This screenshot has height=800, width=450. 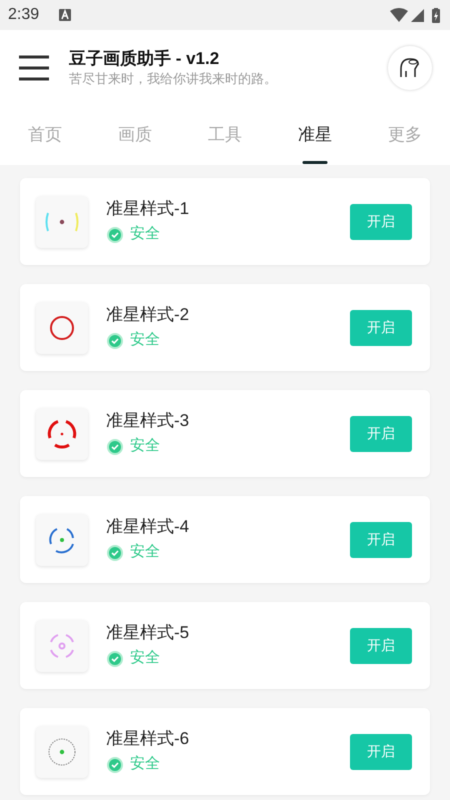 I want to click on app-title: 豆子画质助手 - v1.2, so click(x=144, y=59).